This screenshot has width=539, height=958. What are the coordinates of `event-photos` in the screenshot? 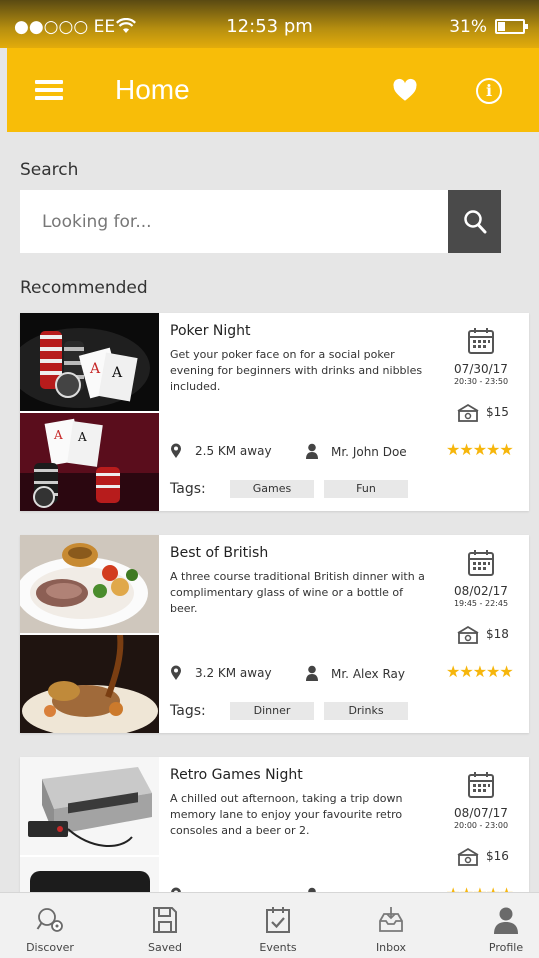 It's located at (89, 634).